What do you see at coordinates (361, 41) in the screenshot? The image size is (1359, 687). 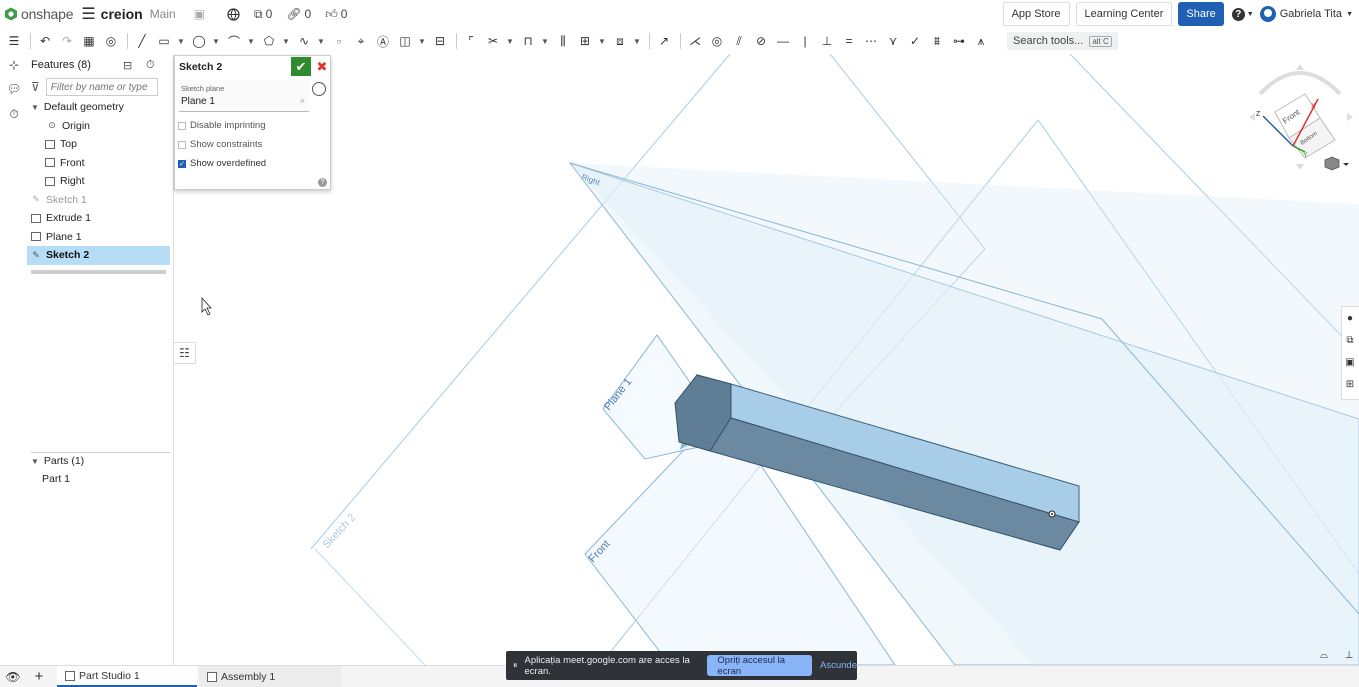 I see `construction-icon: ⌖` at bounding box center [361, 41].